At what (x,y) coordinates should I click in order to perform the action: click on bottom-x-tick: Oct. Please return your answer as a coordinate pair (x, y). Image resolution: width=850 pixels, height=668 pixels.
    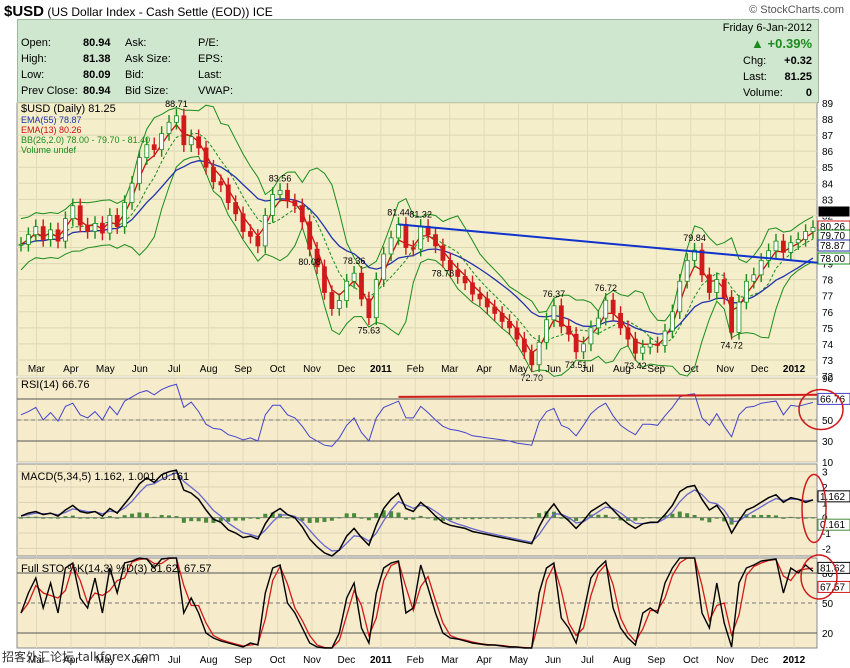
    Looking at the image, I should click on (691, 660).